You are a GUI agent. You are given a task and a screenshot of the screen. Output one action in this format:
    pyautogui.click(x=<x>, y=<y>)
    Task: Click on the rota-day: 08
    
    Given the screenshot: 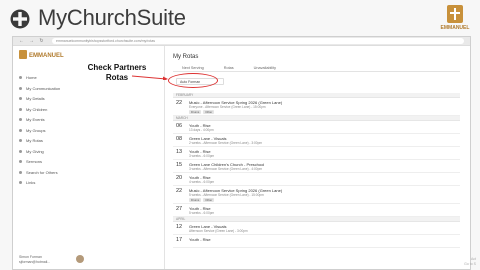 What is the action you would take?
    pyautogui.click(x=179, y=139)
    